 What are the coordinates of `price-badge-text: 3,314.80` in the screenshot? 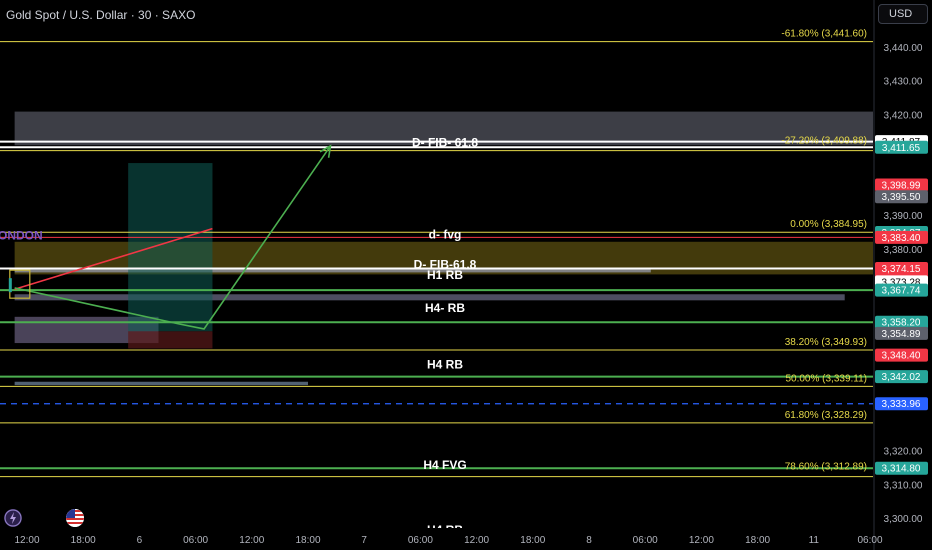 It's located at (901, 469).